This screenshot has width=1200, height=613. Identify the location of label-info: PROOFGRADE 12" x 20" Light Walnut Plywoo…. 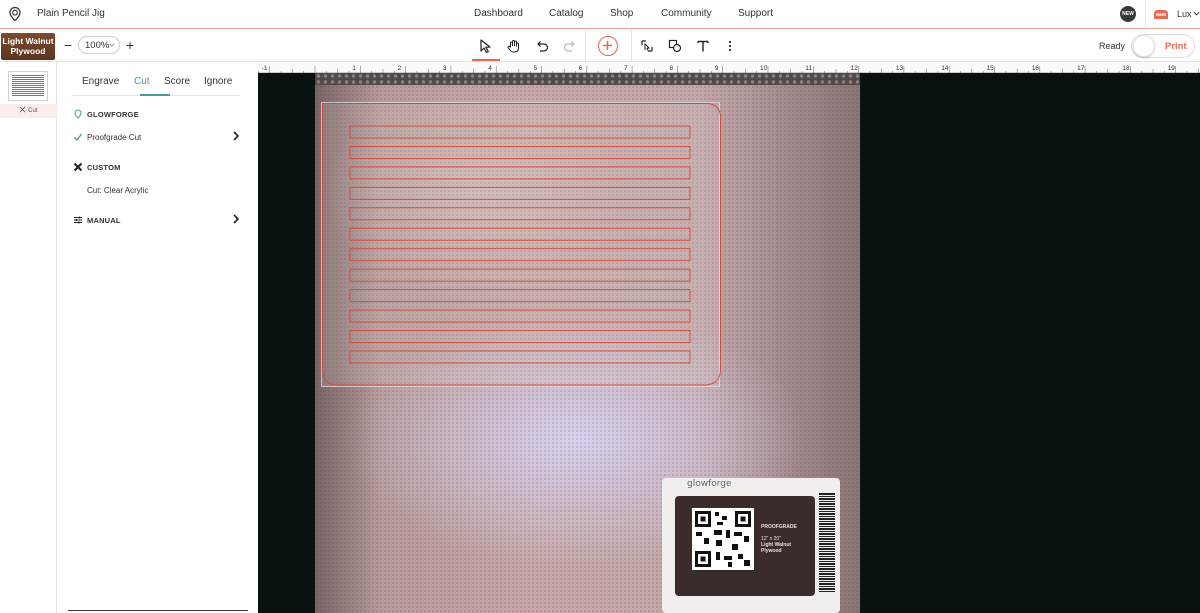
(787, 539).